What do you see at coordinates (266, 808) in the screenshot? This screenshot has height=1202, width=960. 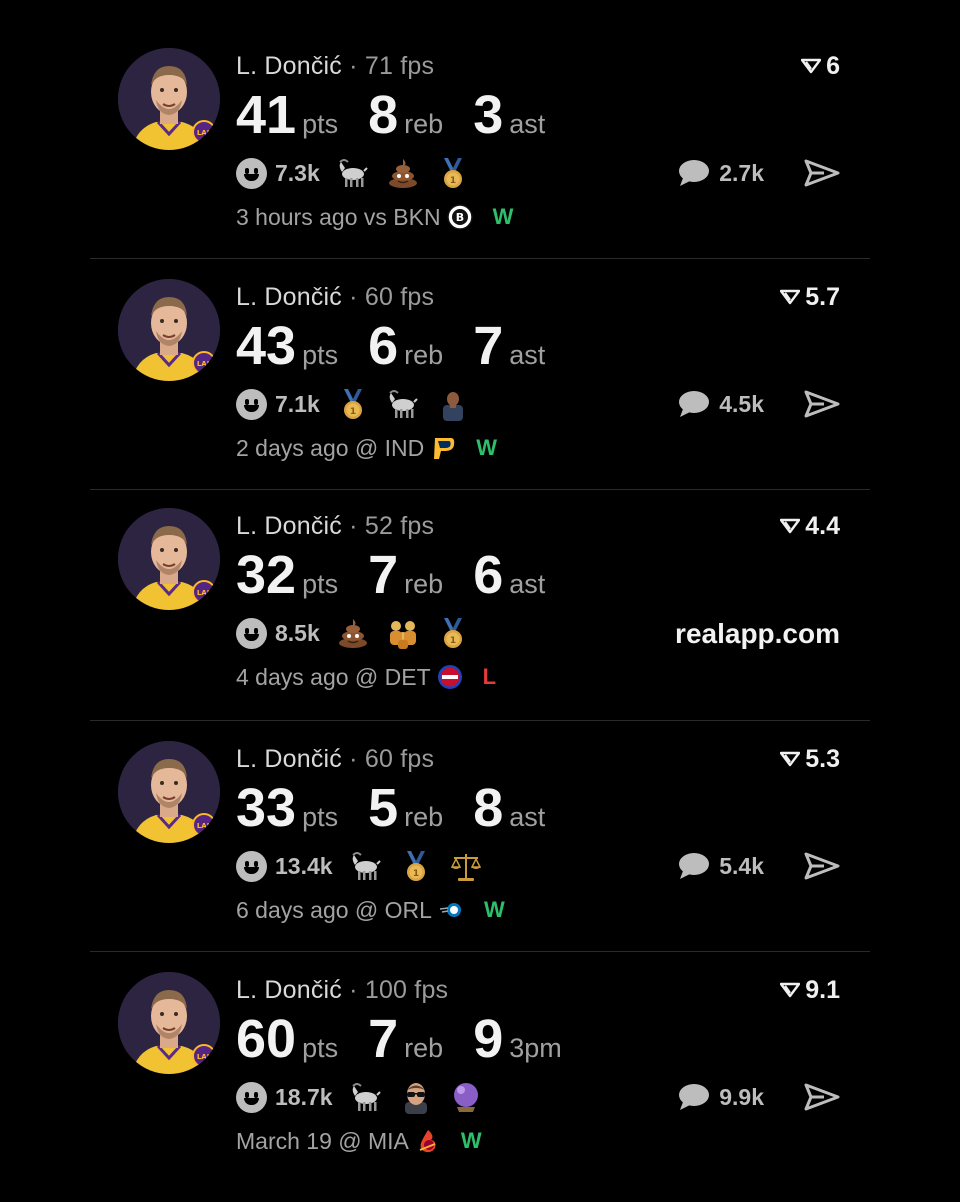 I see `stat-1-value: 33` at bounding box center [266, 808].